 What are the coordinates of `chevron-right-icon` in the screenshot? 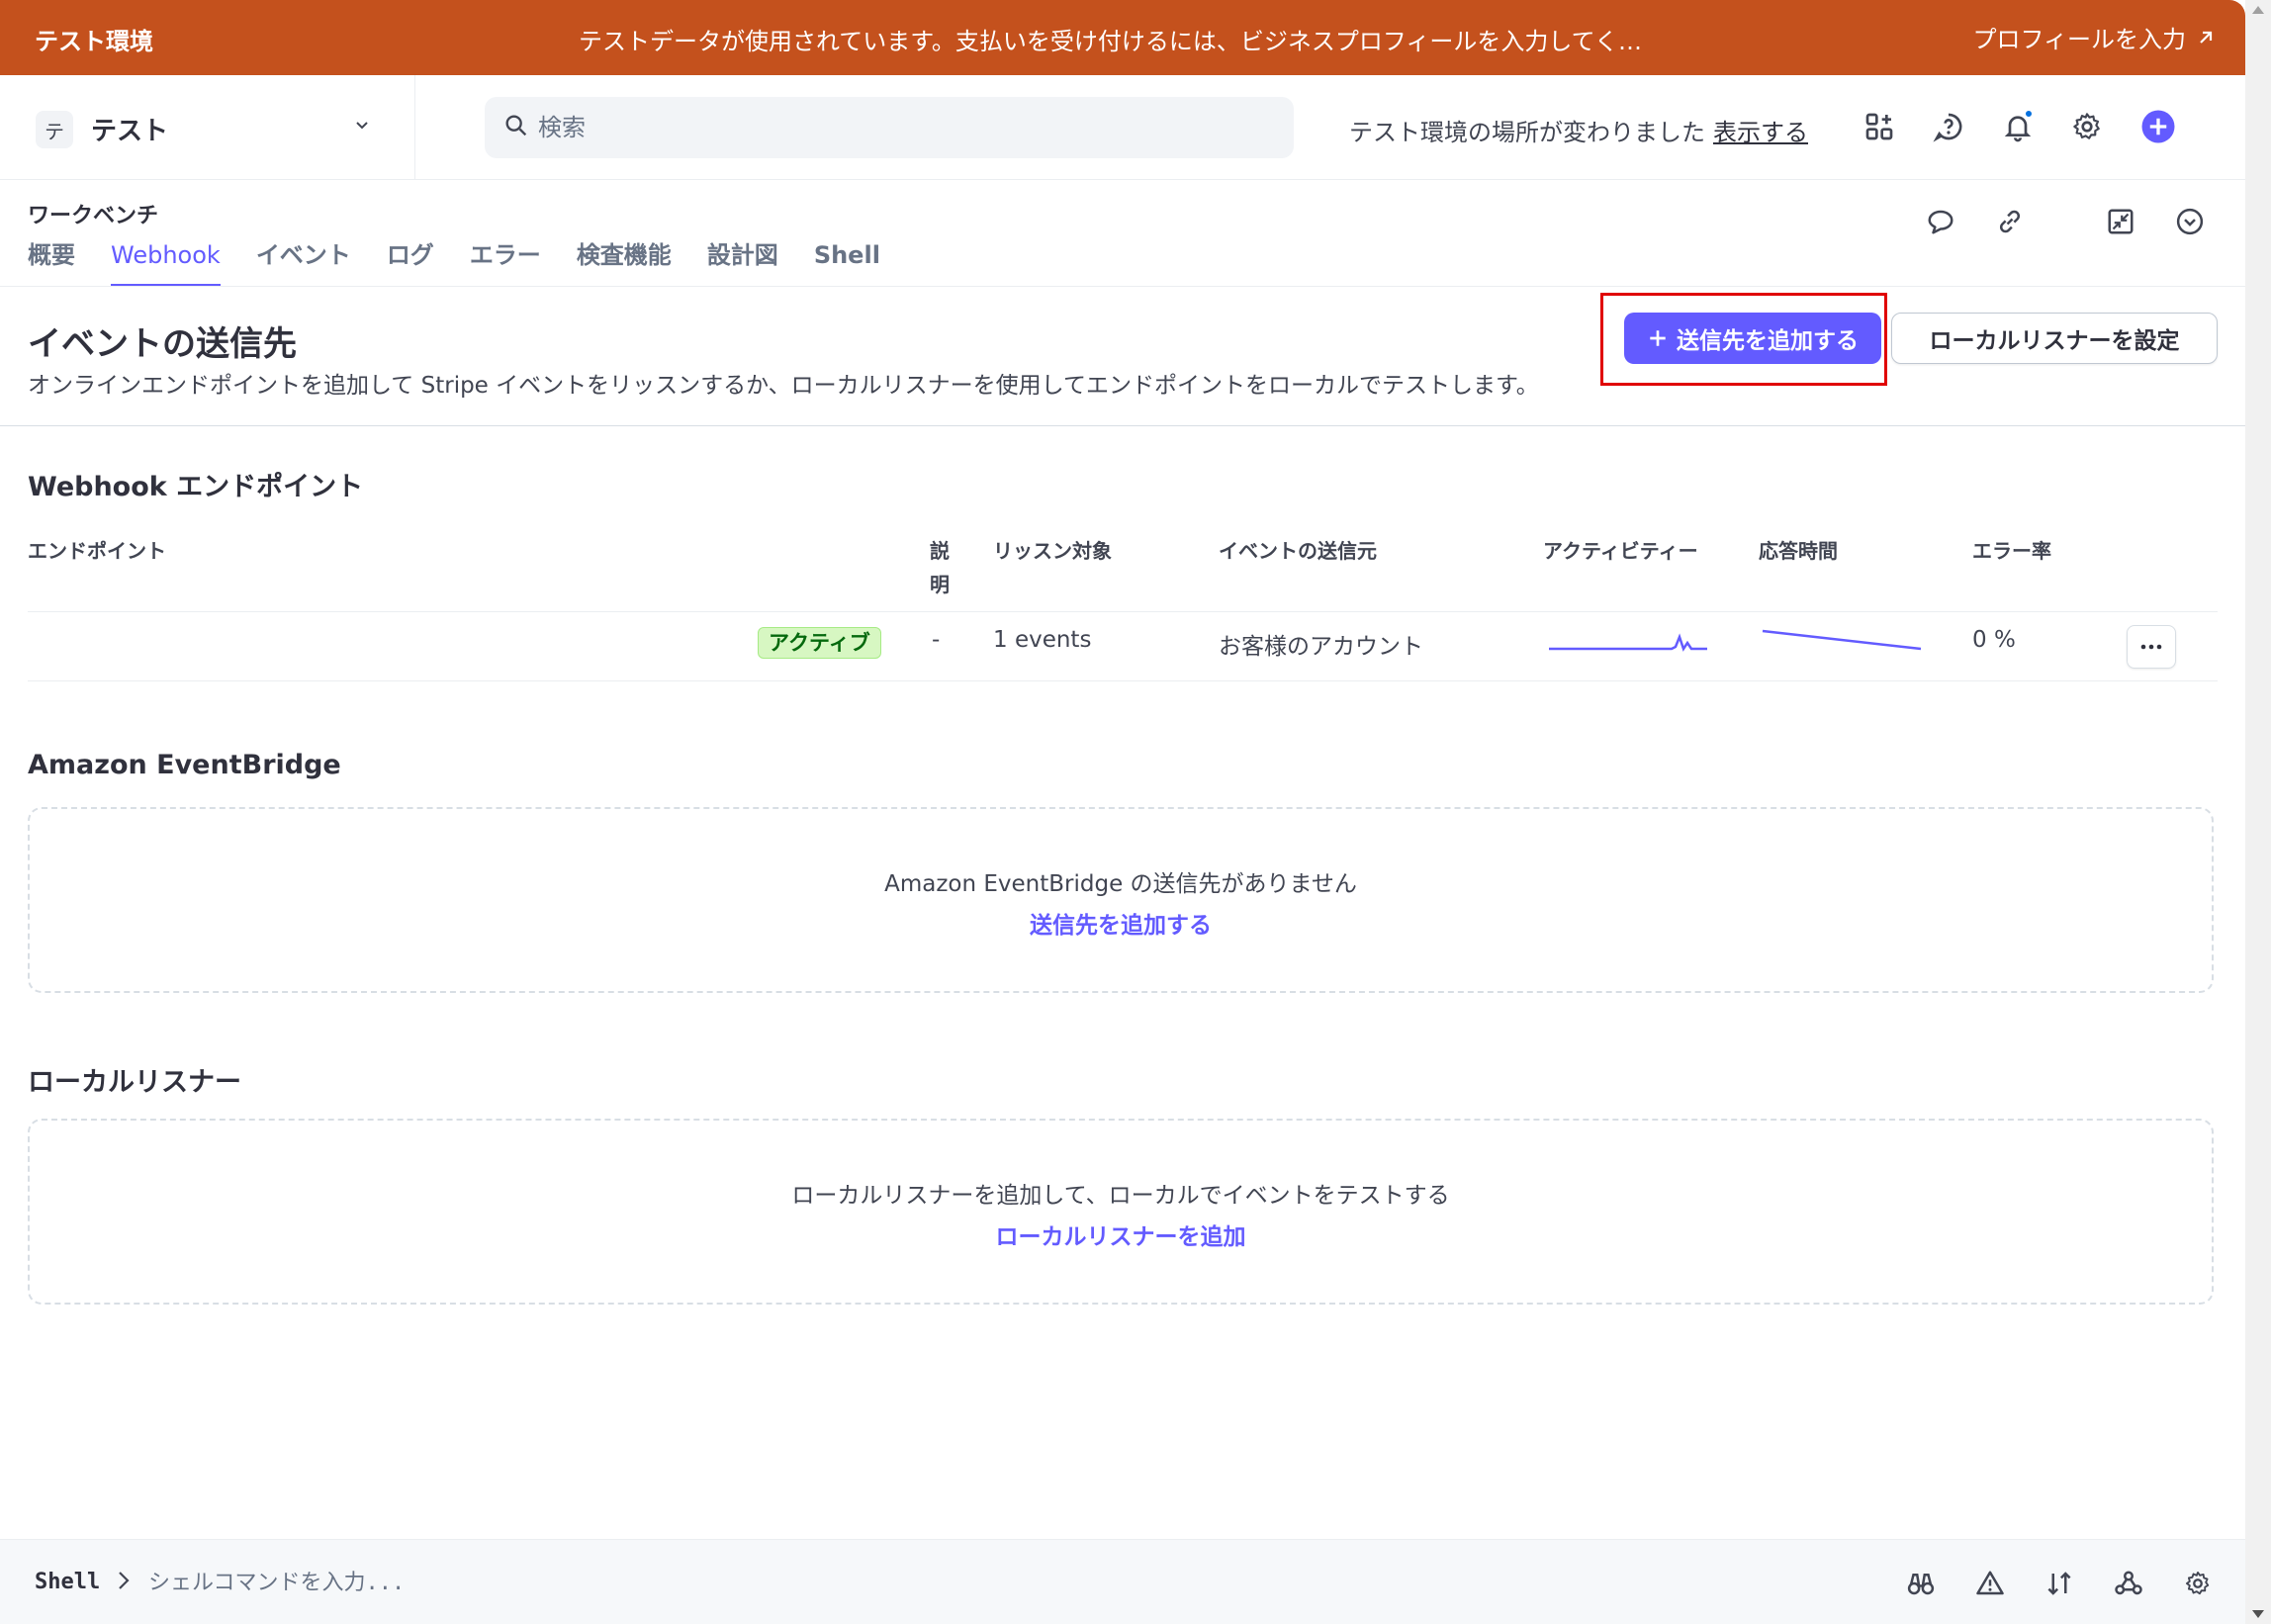 It's located at (124, 1580).